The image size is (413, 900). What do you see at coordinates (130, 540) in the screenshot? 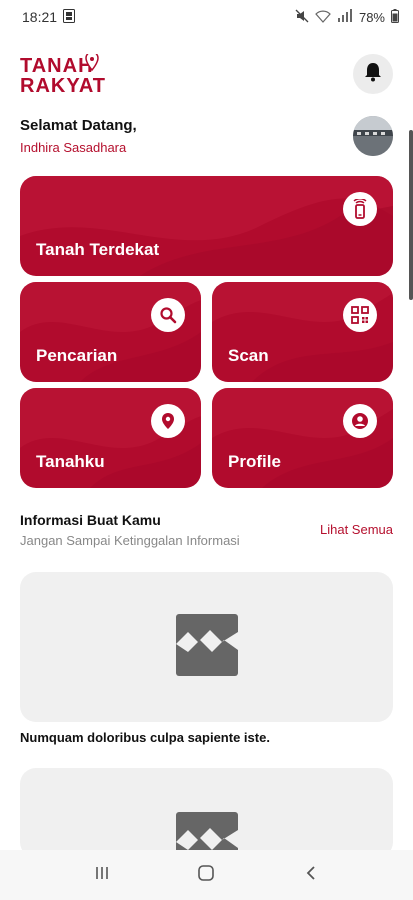
I see `info-subtitle: Jangan Sampai Ketinggalan Informasi` at bounding box center [130, 540].